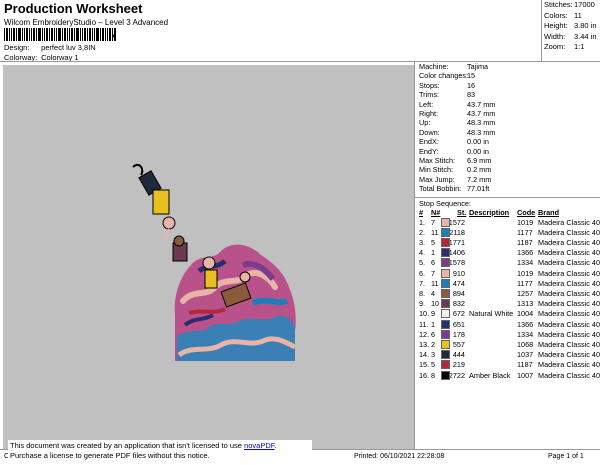 This screenshot has width=600, height=465. I want to click on needle-number: 2, so click(433, 344).